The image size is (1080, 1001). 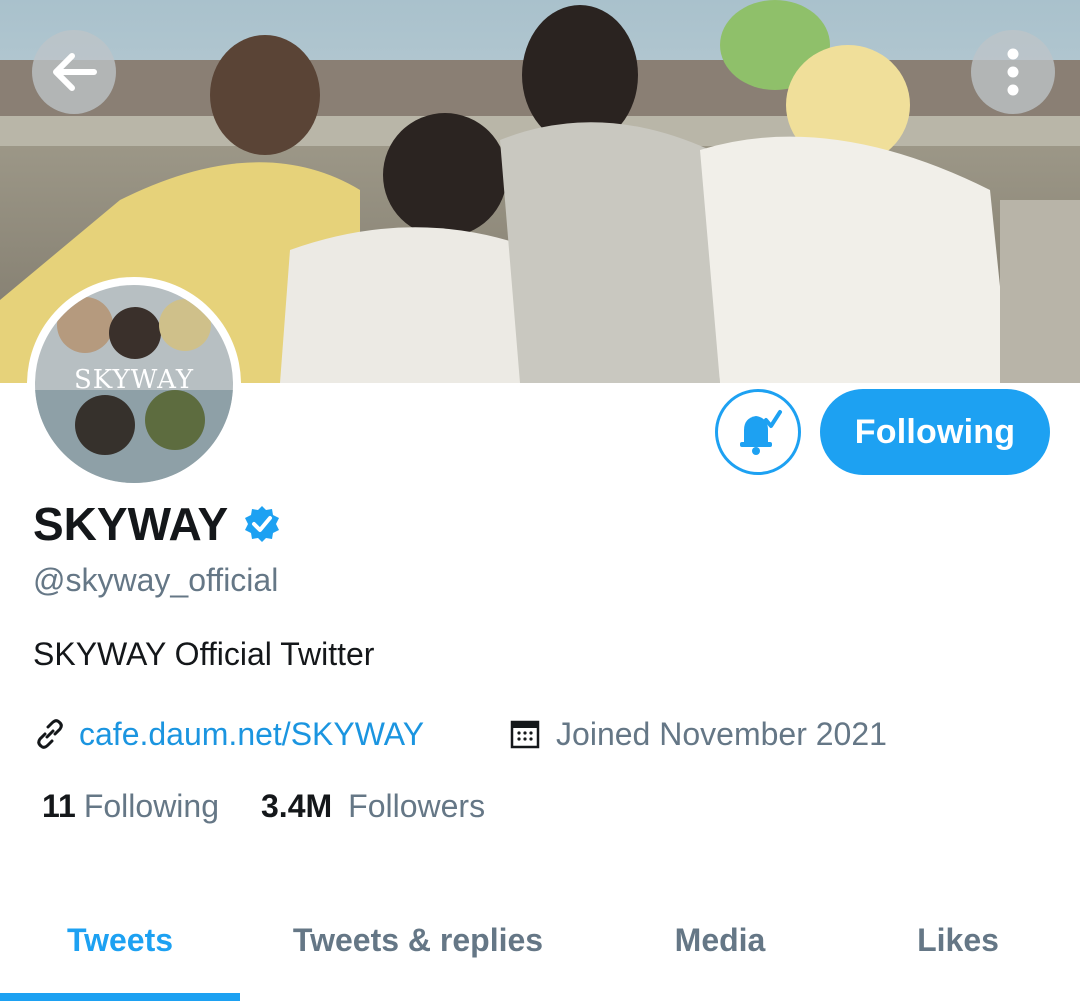 I want to click on more-options-button, so click(x=1013, y=72).